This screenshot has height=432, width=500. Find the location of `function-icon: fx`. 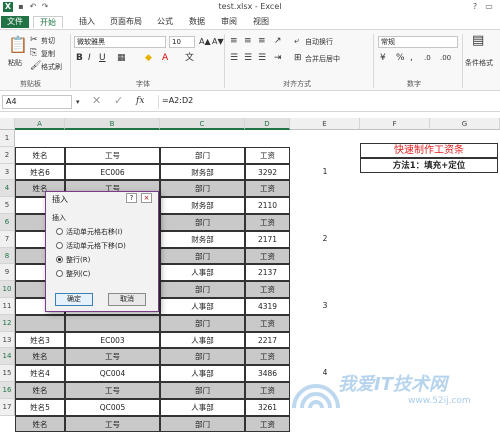

function-icon: fx is located at coordinates (140, 101).